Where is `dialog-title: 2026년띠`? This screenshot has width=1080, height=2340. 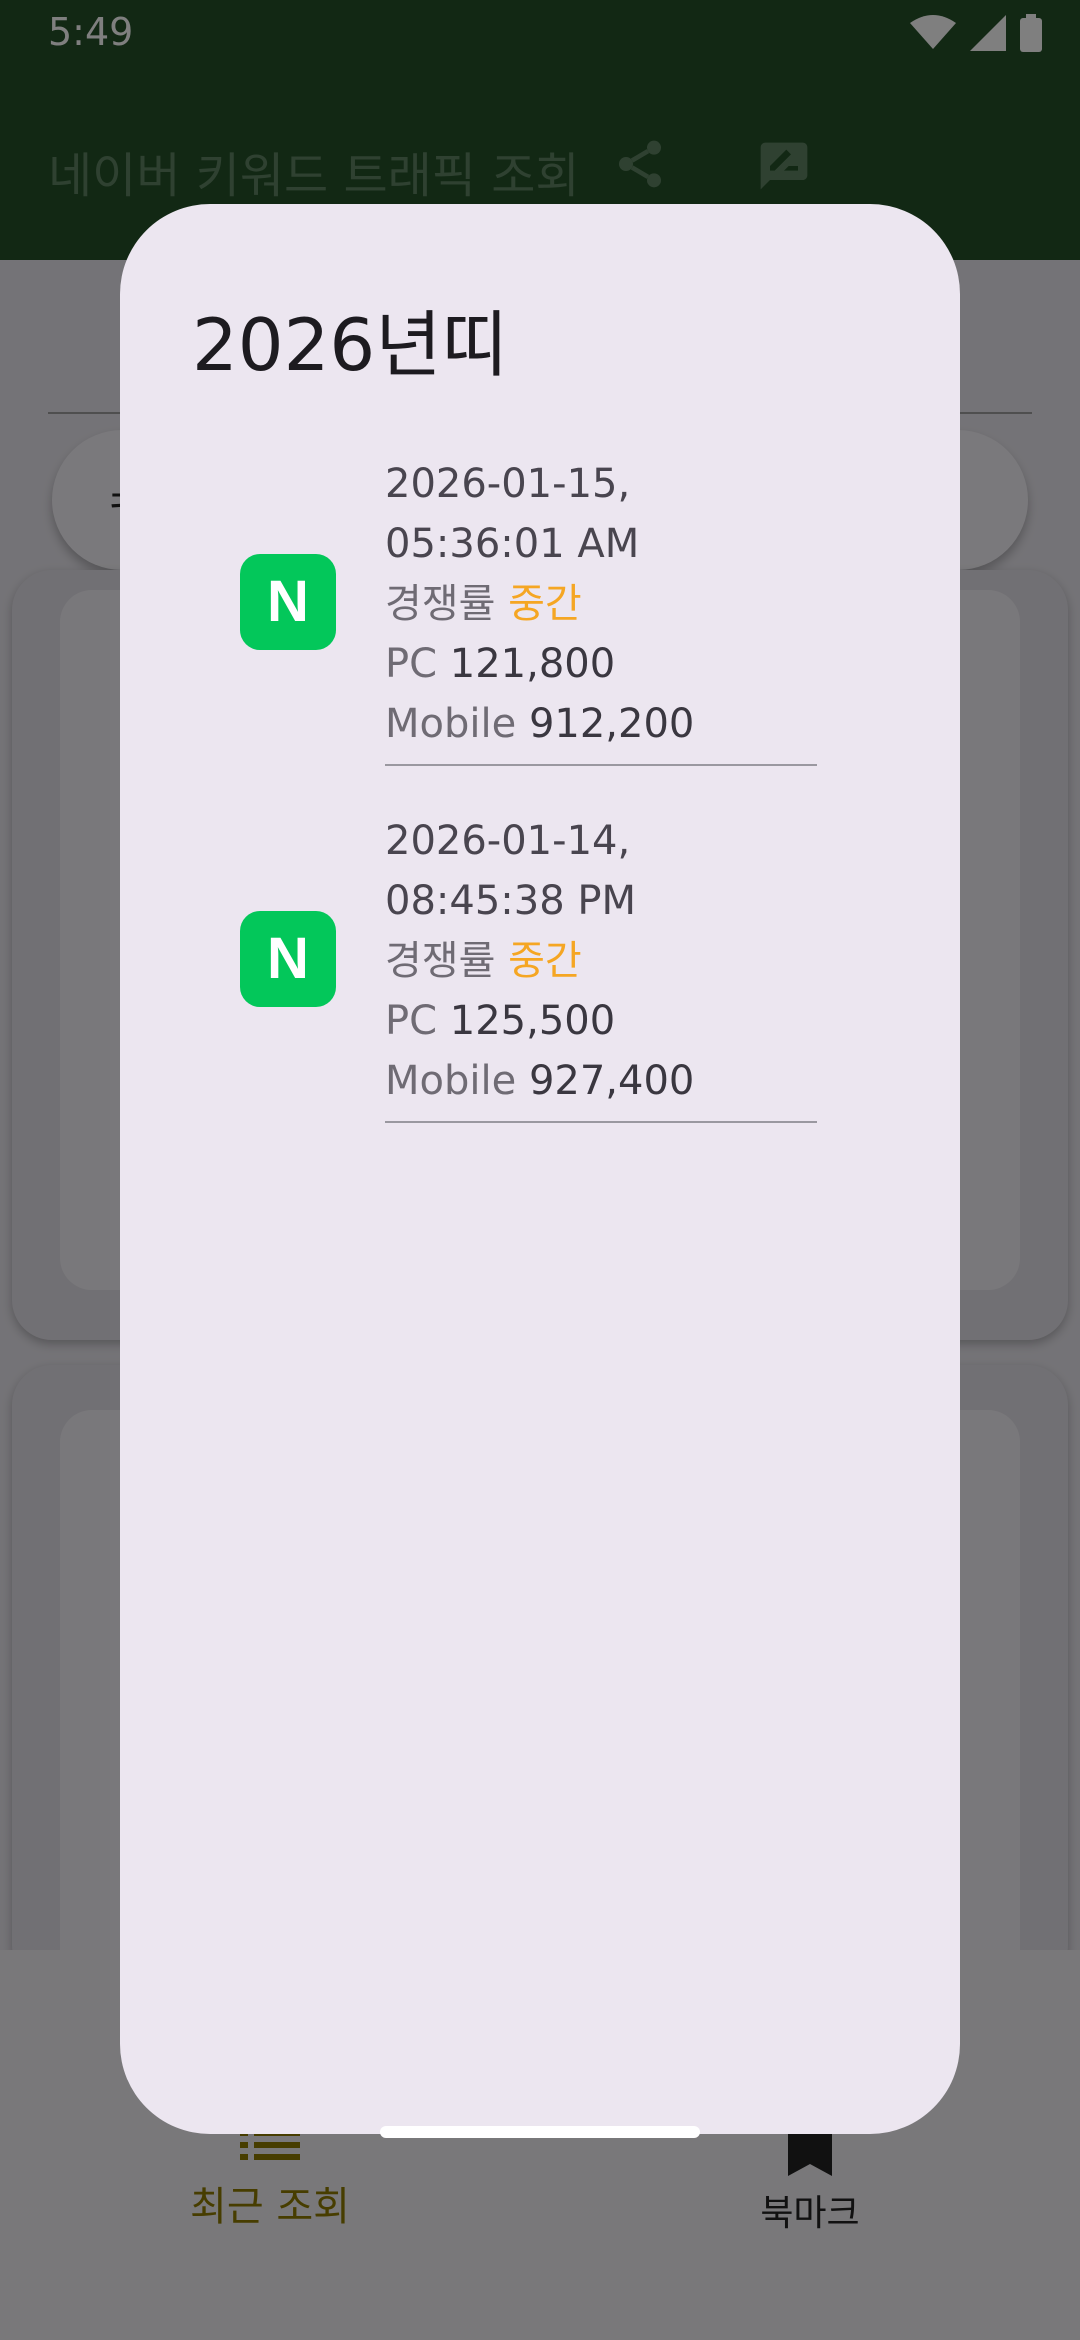
dialog-title: 2026년띠 is located at coordinates (350, 345).